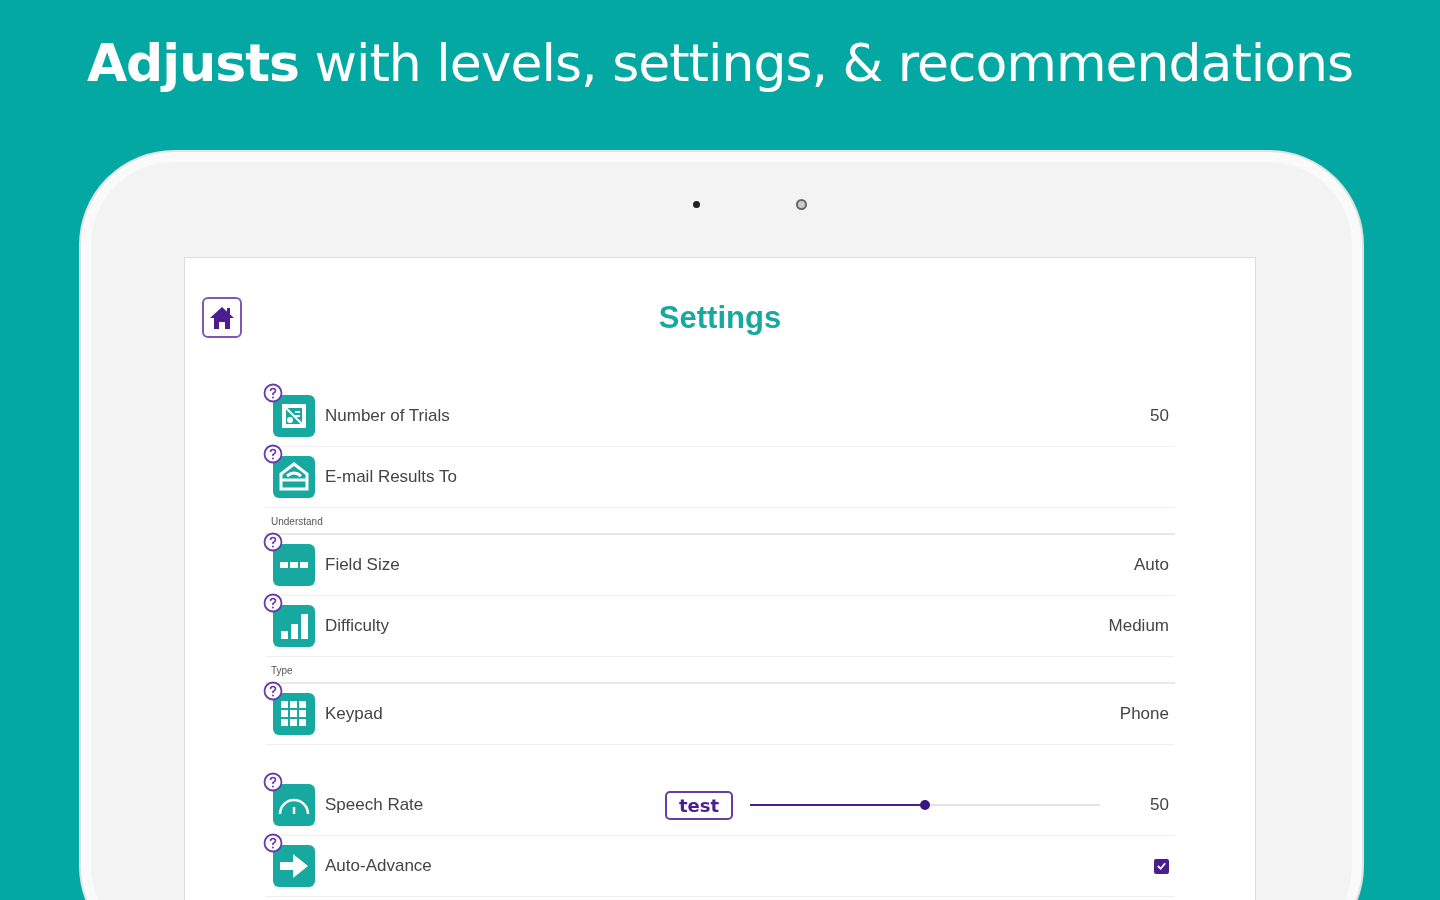 This screenshot has width=1440, height=900. I want to click on section-header: Type, so click(720, 670).